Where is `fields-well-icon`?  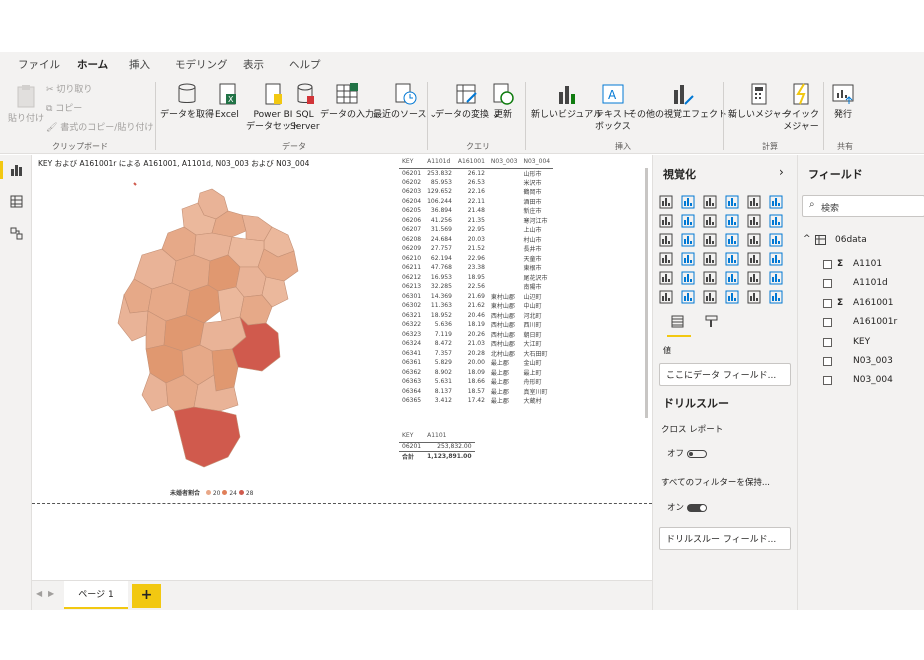
fields-well-icon is located at coordinates (677, 321).